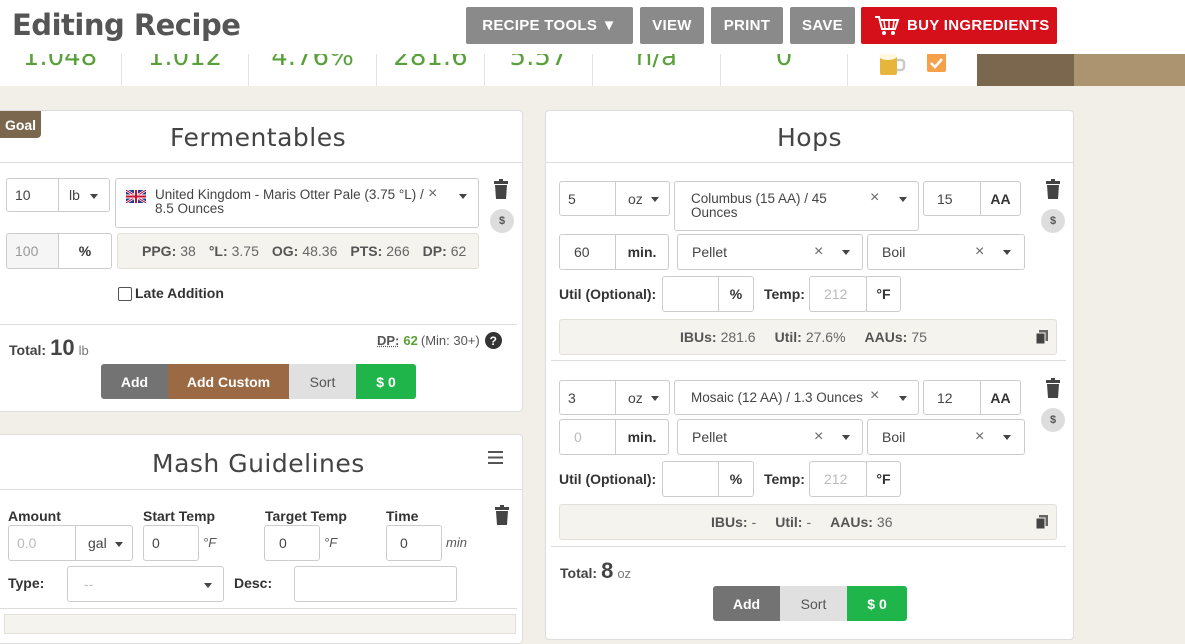 The width and height of the screenshot is (1185, 644). Describe the element at coordinates (179, 293) in the screenshot. I see `late-addition-label: Late Addition` at that location.